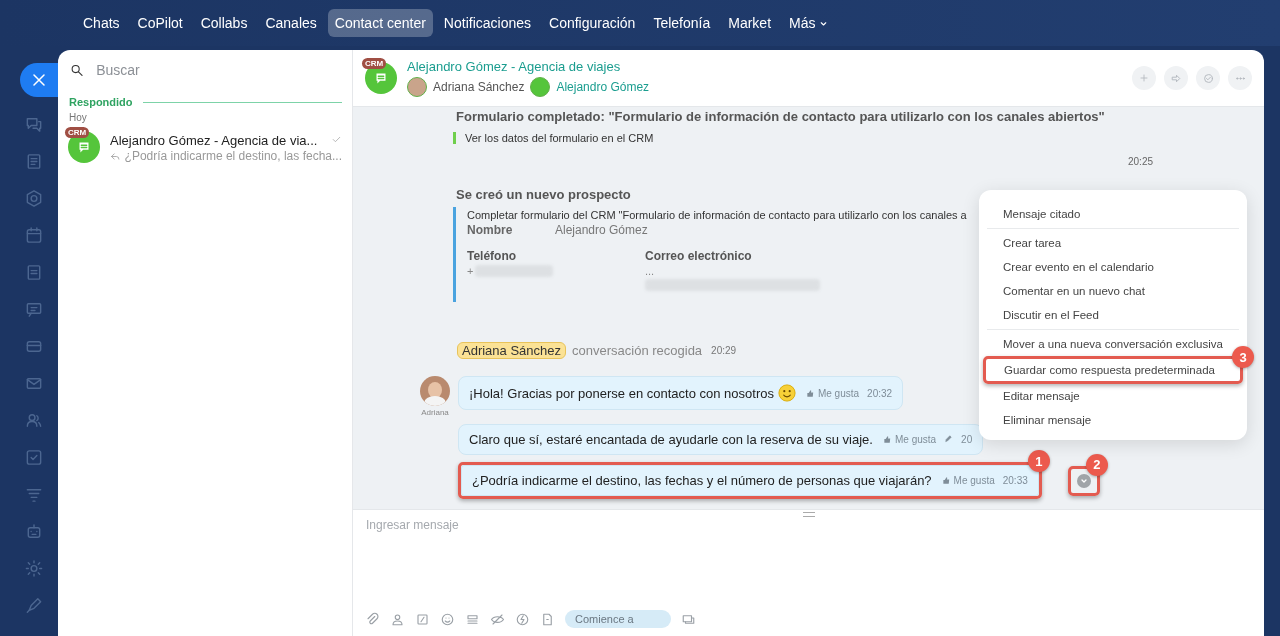  What do you see at coordinates (544, 194) in the screenshot?
I see `lead-title: Se creó un nuevo prospecto` at bounding box center [544, 194].